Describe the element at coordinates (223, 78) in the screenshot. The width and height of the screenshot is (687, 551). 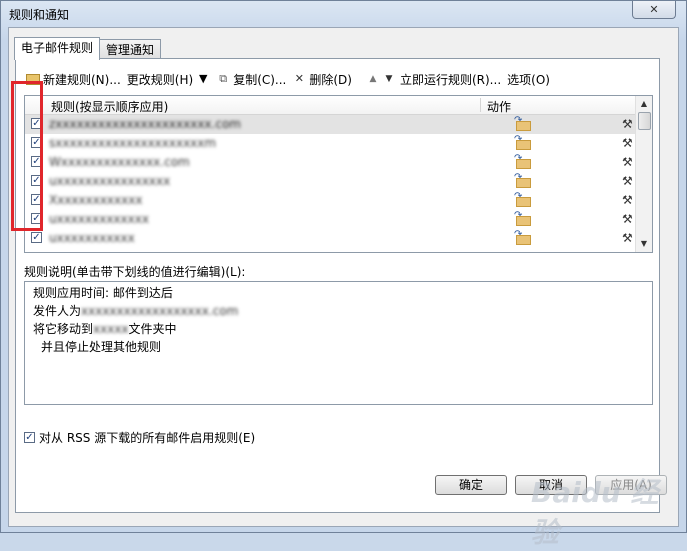
I see `copy-icon: ⧉` at that location.